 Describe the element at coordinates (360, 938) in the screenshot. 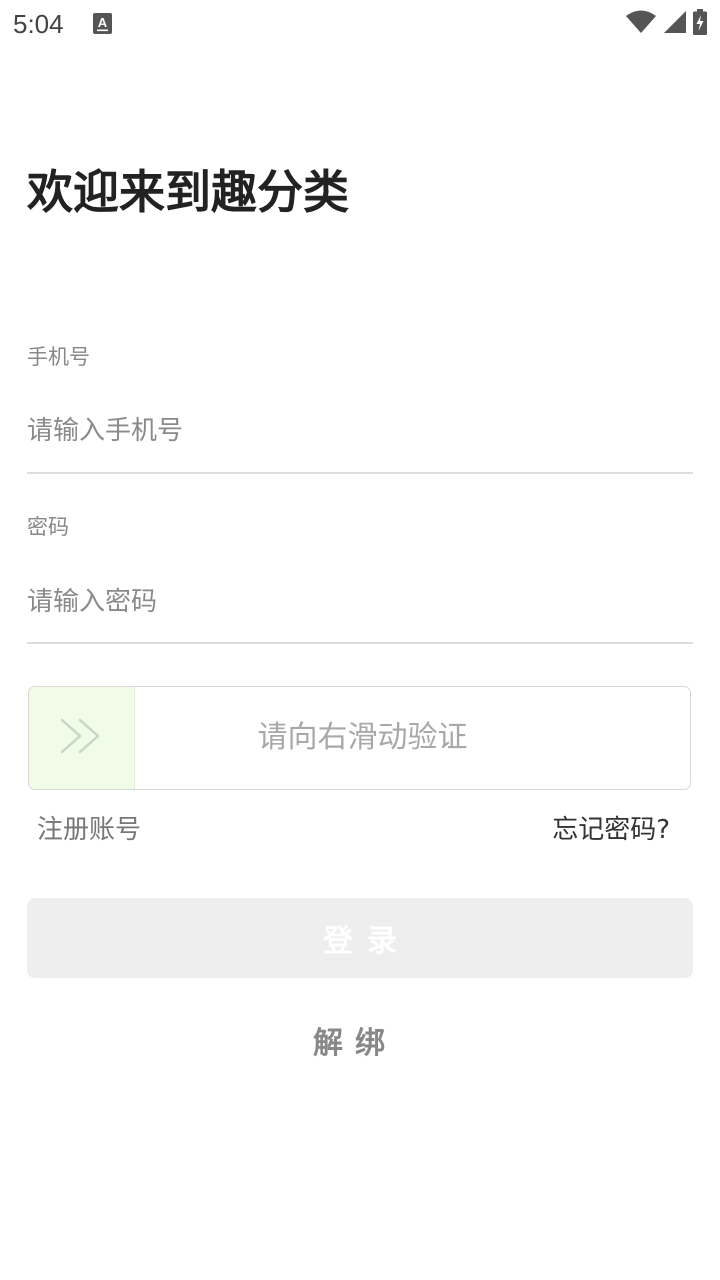

I see `login-button: 登录` at that location.